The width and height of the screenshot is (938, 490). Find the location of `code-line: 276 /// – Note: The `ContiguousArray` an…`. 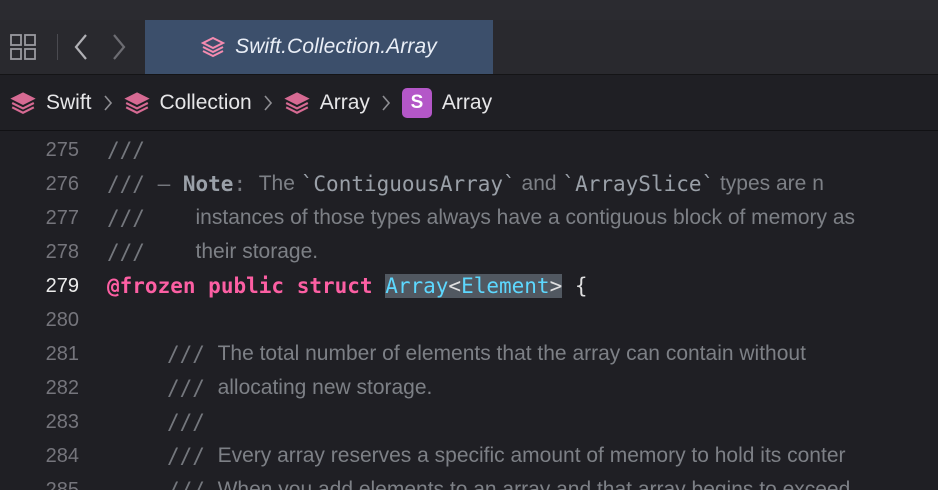

code-line: 276 /// – Note: The `ContiguousArray` an… is located at coordinates (469, 184).